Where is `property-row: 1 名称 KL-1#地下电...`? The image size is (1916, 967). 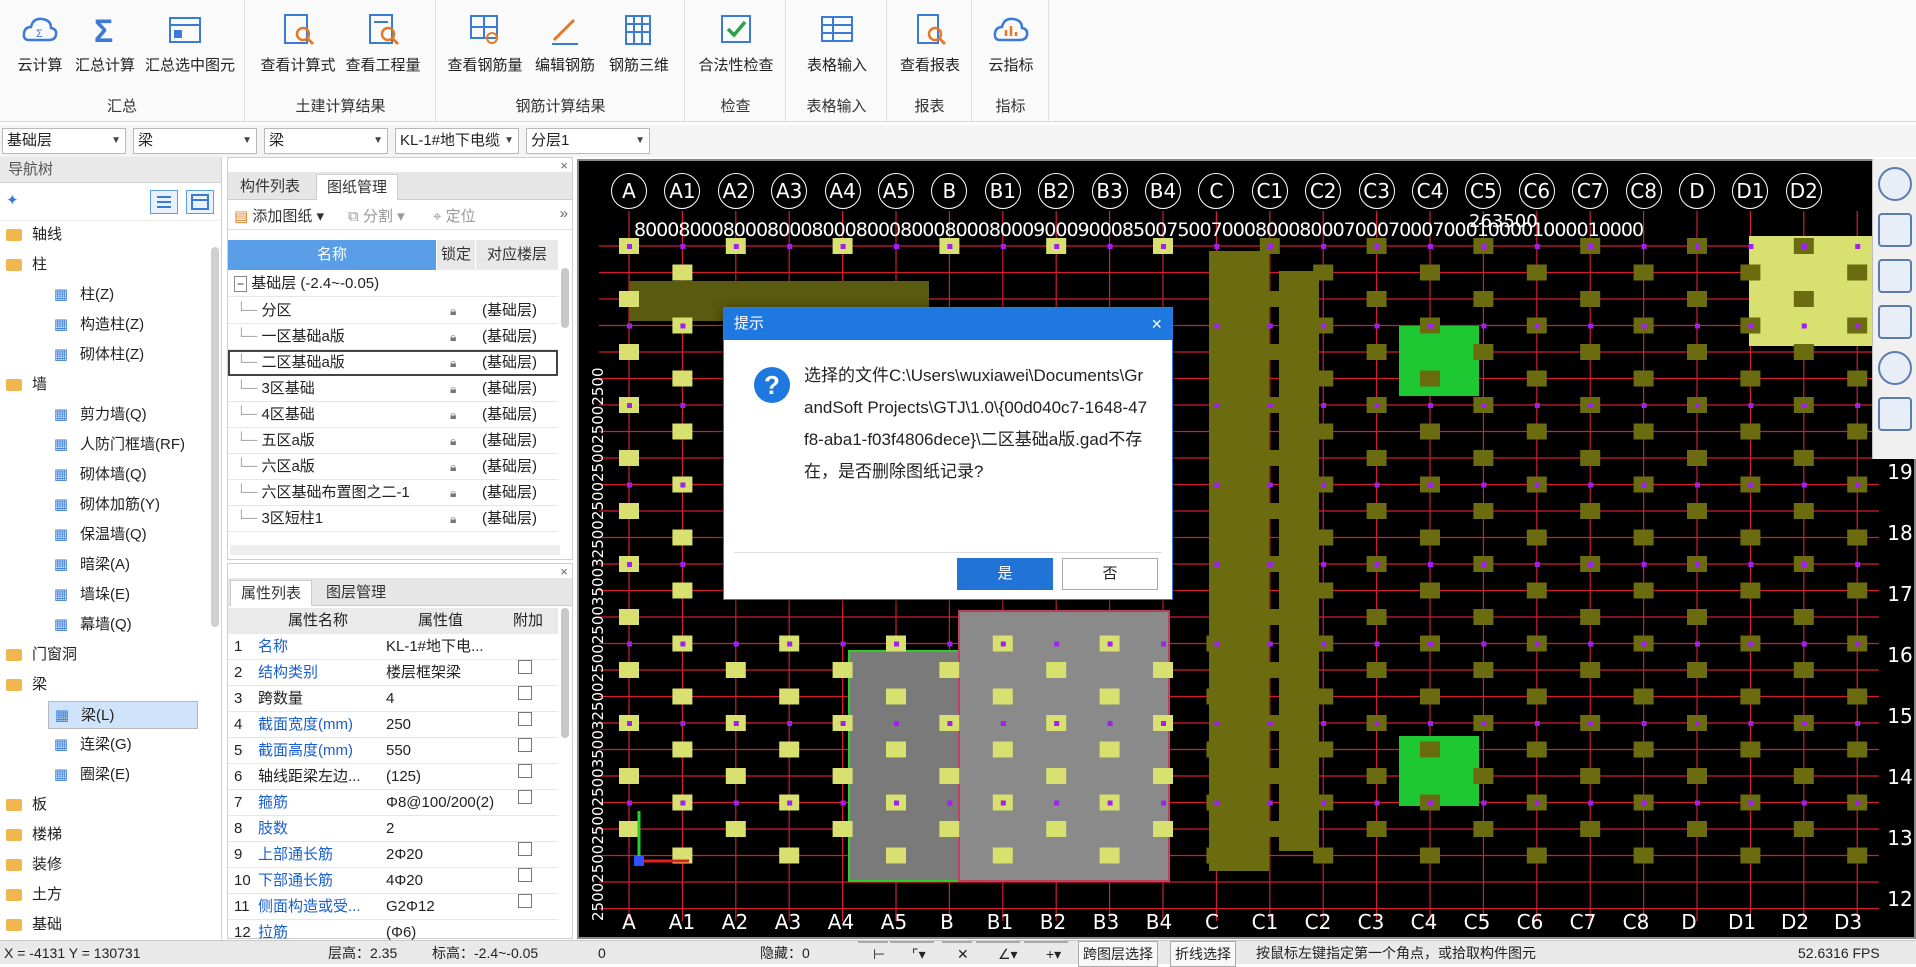
property-row: 1 名称 KL-1#地下电... is located at coordinates (393, 647).